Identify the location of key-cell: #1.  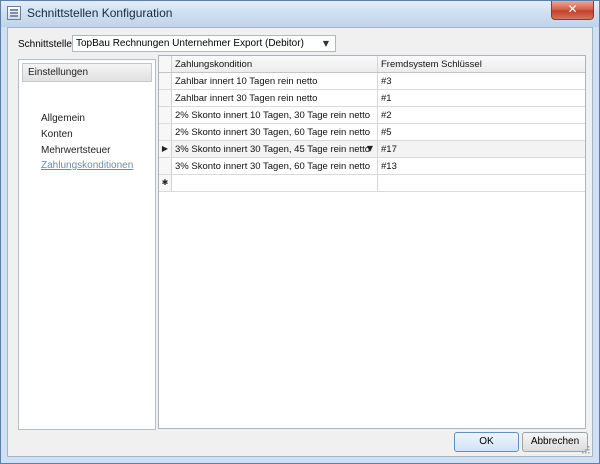
(481, 98).